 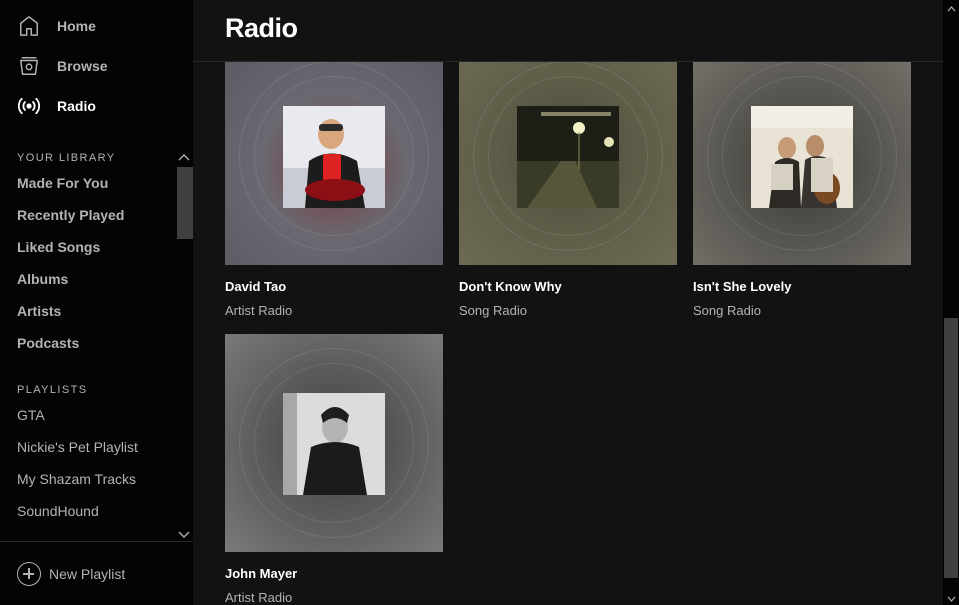 What do you see at coordinates (82, 66) in the screenshot?
I see `nav-browse-label: Browse` at bounding box center [82, 66].